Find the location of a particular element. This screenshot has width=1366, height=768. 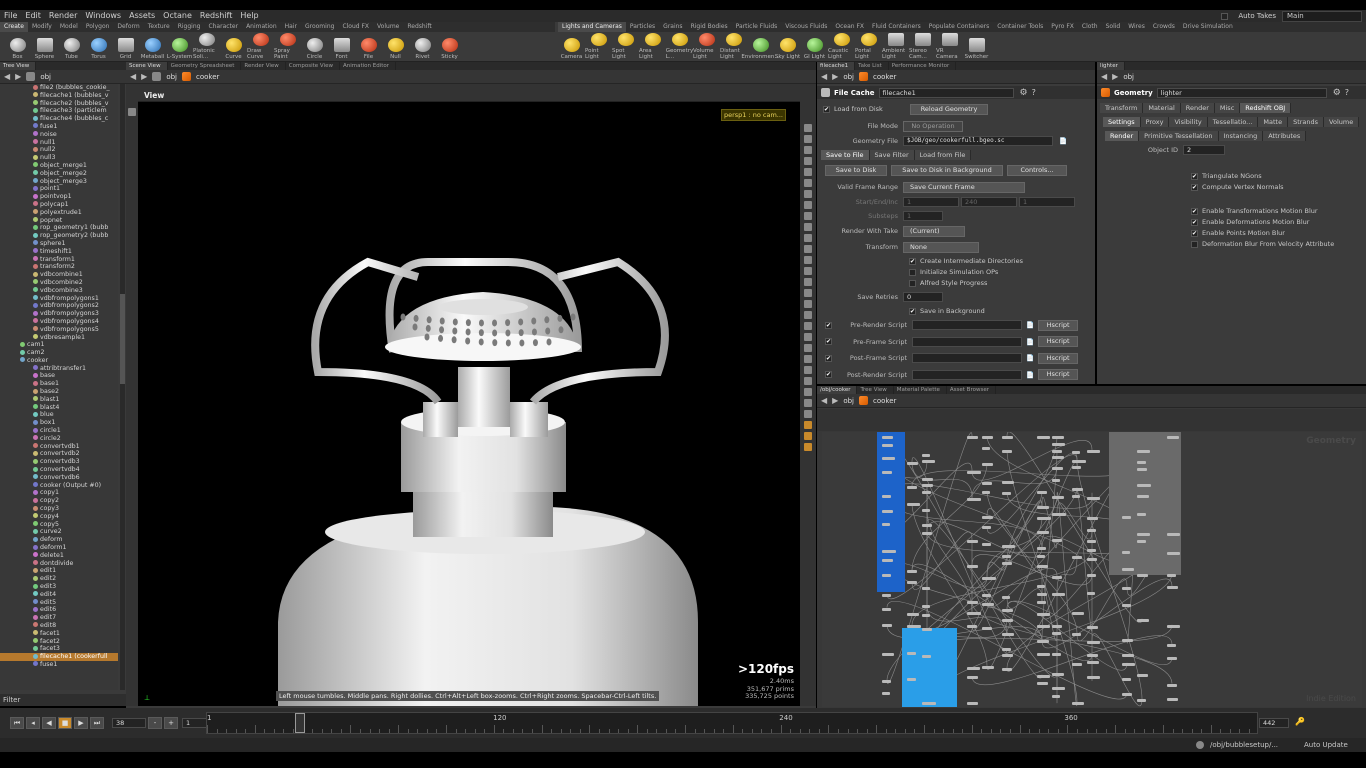

tree-filter: Filter is located at coordinates (63, 700).